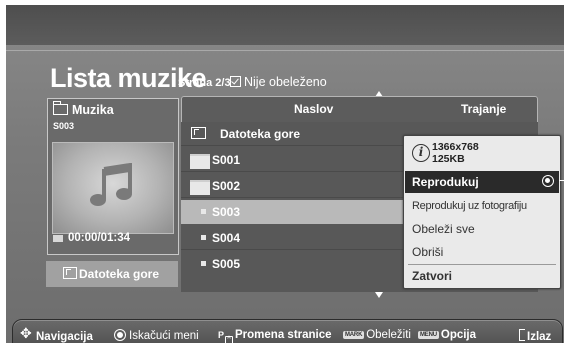 The width and height of the screenshot is (570, 348). I want to click on list-item-label: S005, so click(226, 264).